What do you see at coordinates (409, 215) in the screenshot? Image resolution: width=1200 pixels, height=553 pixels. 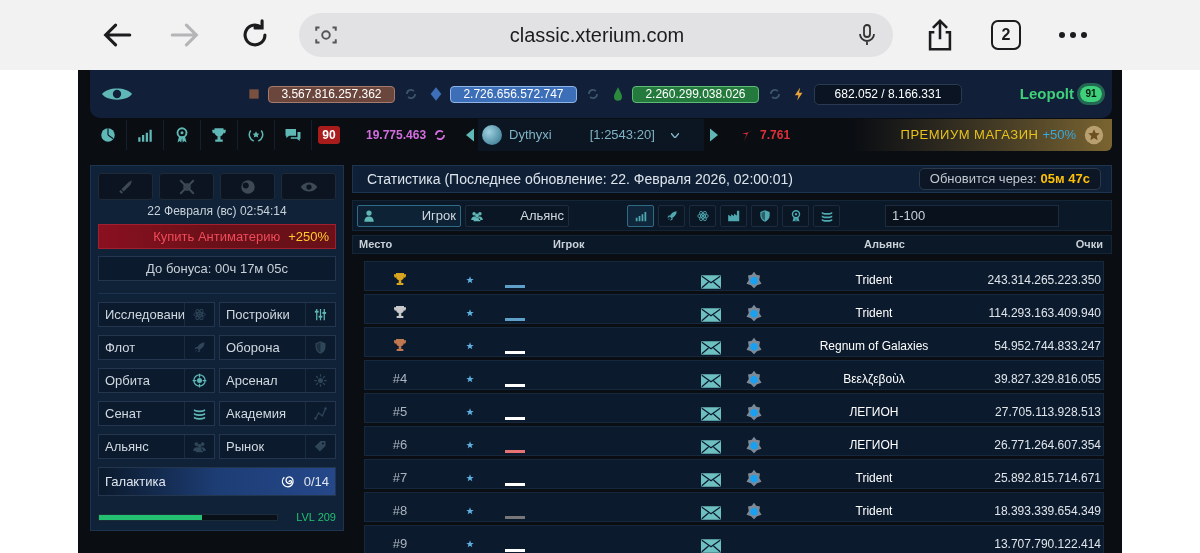 I see `mode-tab: Игрок` at bounding box center [409, 215].